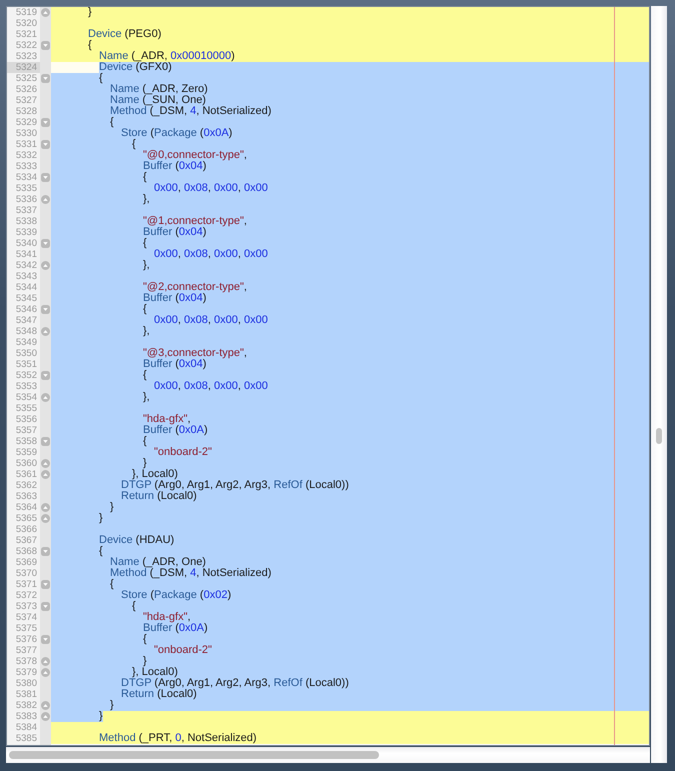 The width and height of the screenshot is (675, 771). Describe the element at coordinates (26, 221) in the screenshot. I see `line-number: 5338` at that location.